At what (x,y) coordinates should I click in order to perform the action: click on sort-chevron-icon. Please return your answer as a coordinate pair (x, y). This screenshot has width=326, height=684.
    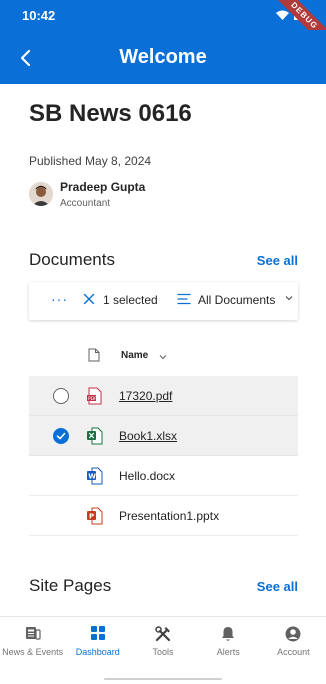
    Looking at the image, I should click on (163, 357).